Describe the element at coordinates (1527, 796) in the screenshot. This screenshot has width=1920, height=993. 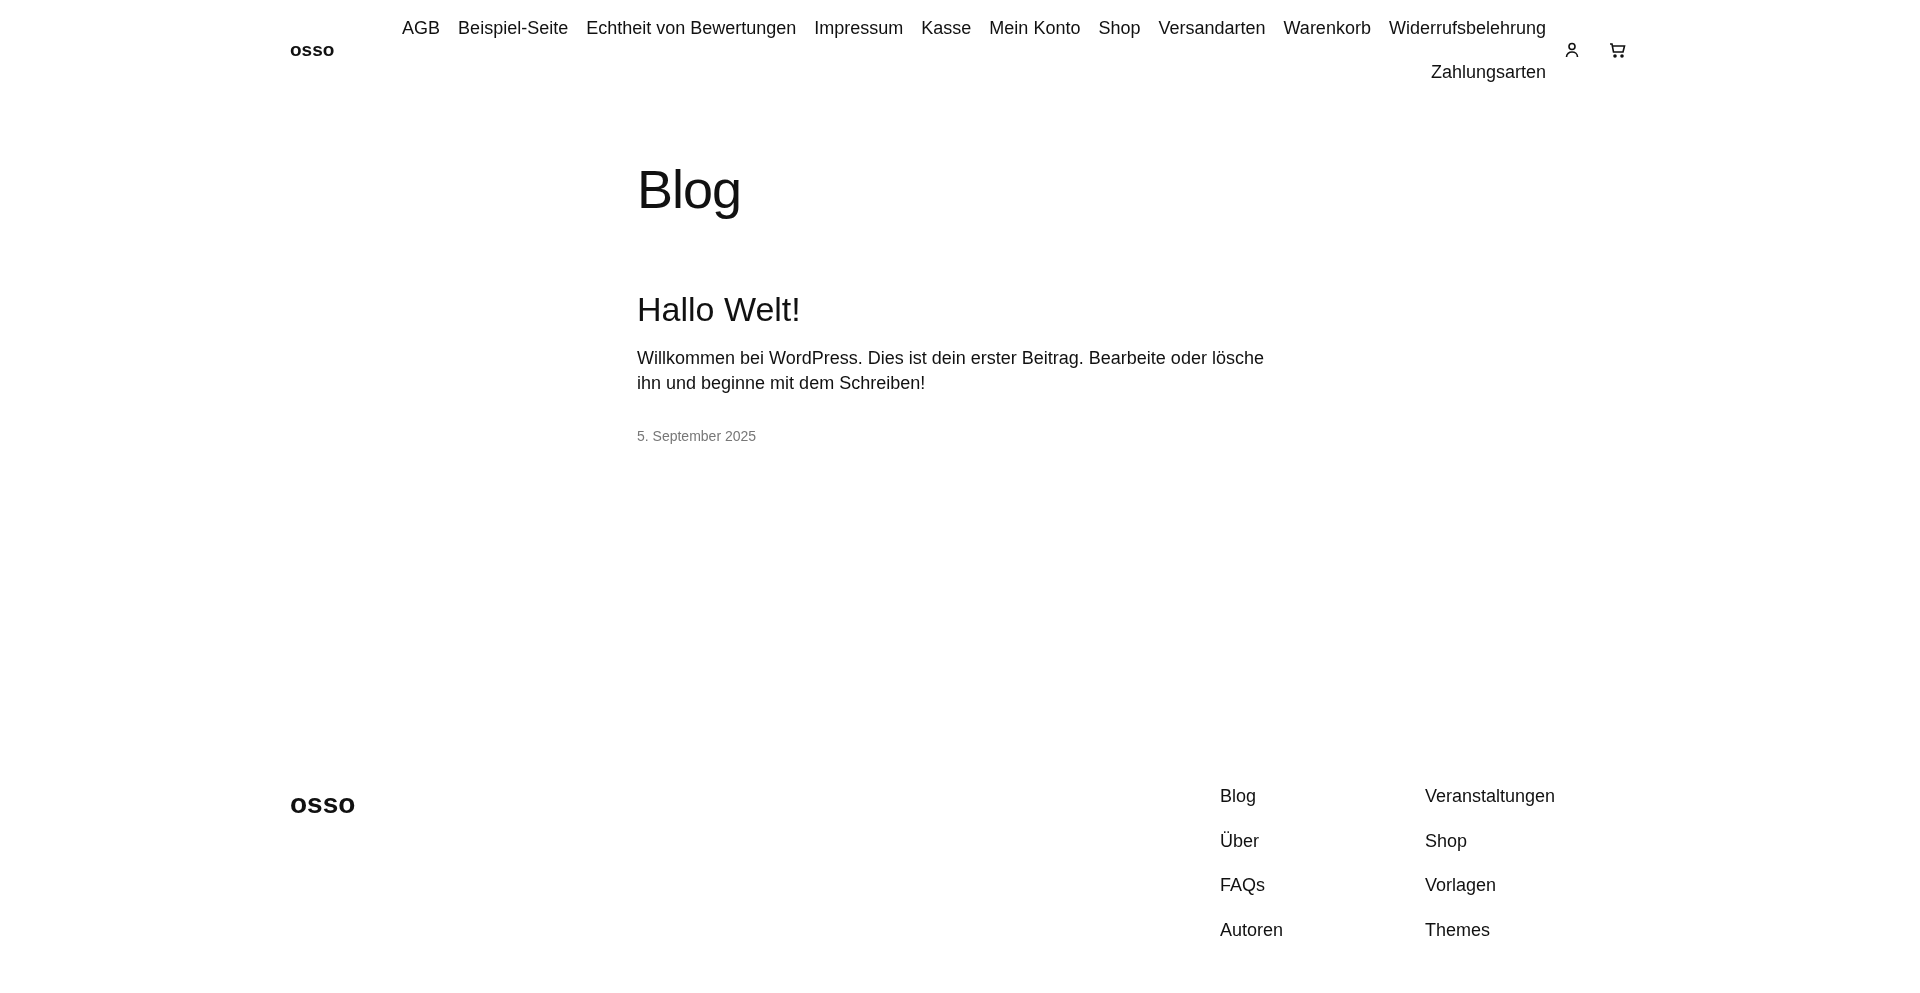
I see `footer-link: Veranstaltungen` at that location.